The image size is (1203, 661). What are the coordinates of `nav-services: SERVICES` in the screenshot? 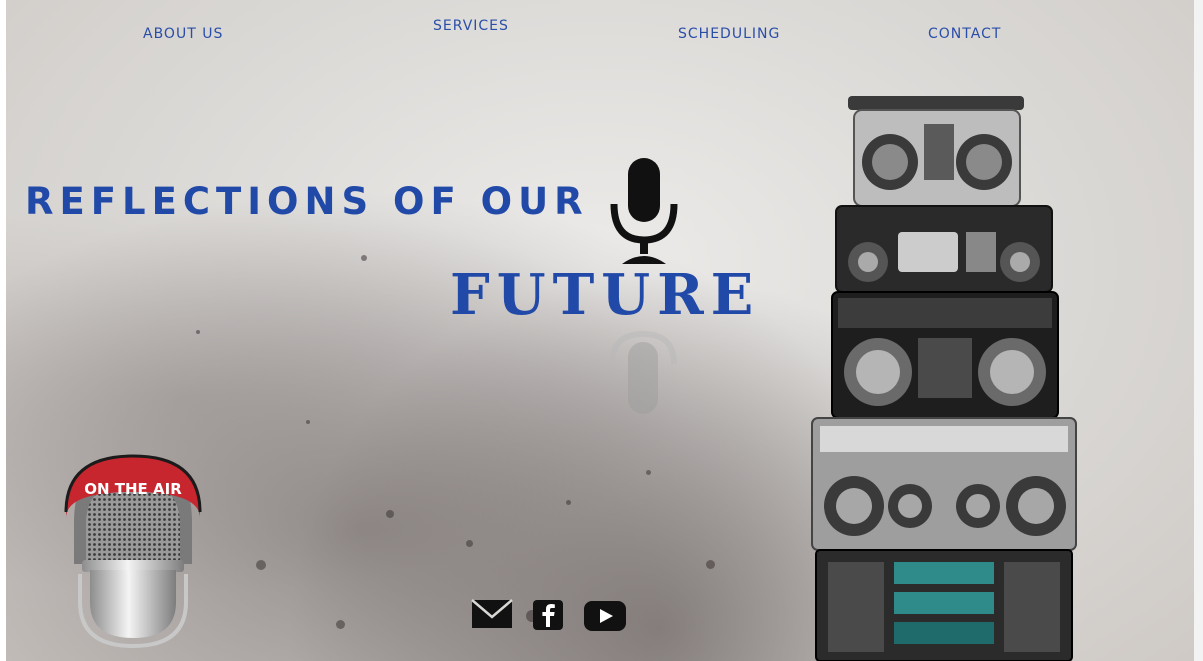 It's located at (471, 26).